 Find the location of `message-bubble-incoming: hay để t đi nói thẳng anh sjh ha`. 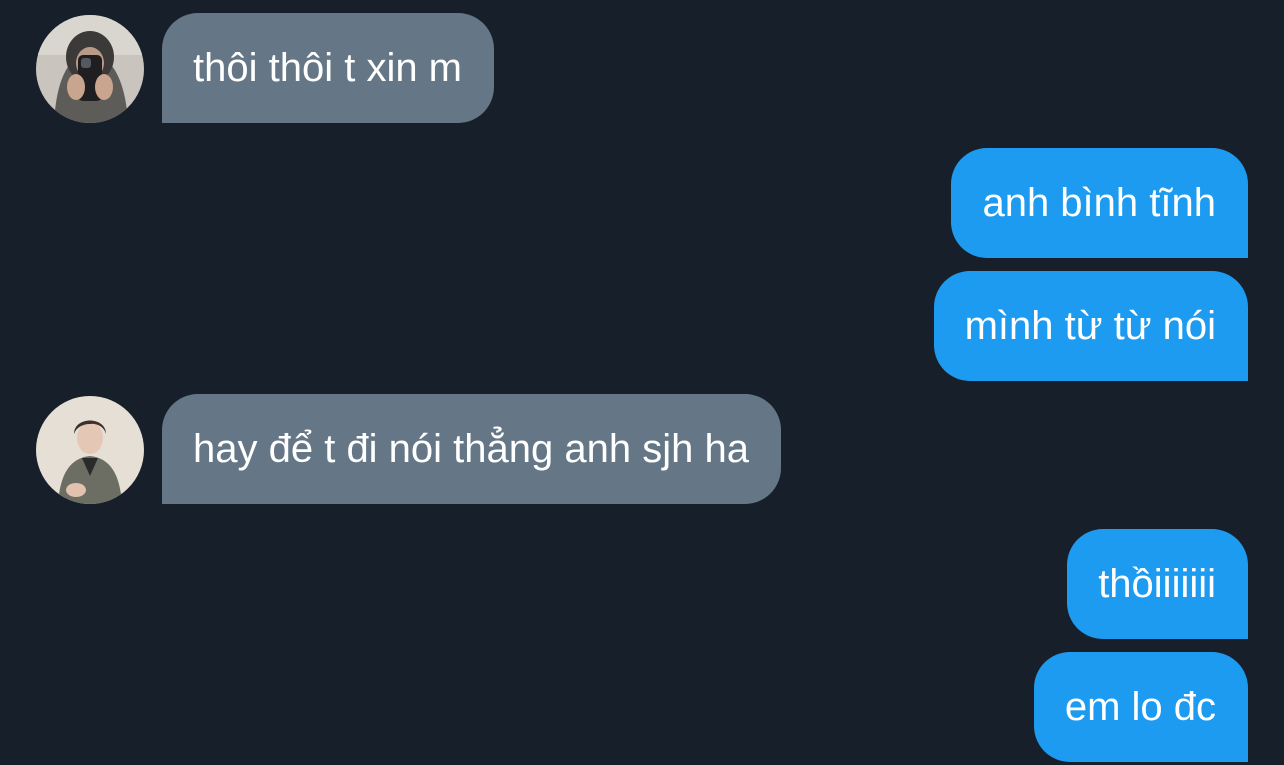

message-bubble-incoming: hay để t đi nói thẳng anh sjh ha is located at coordinates (471, 449).